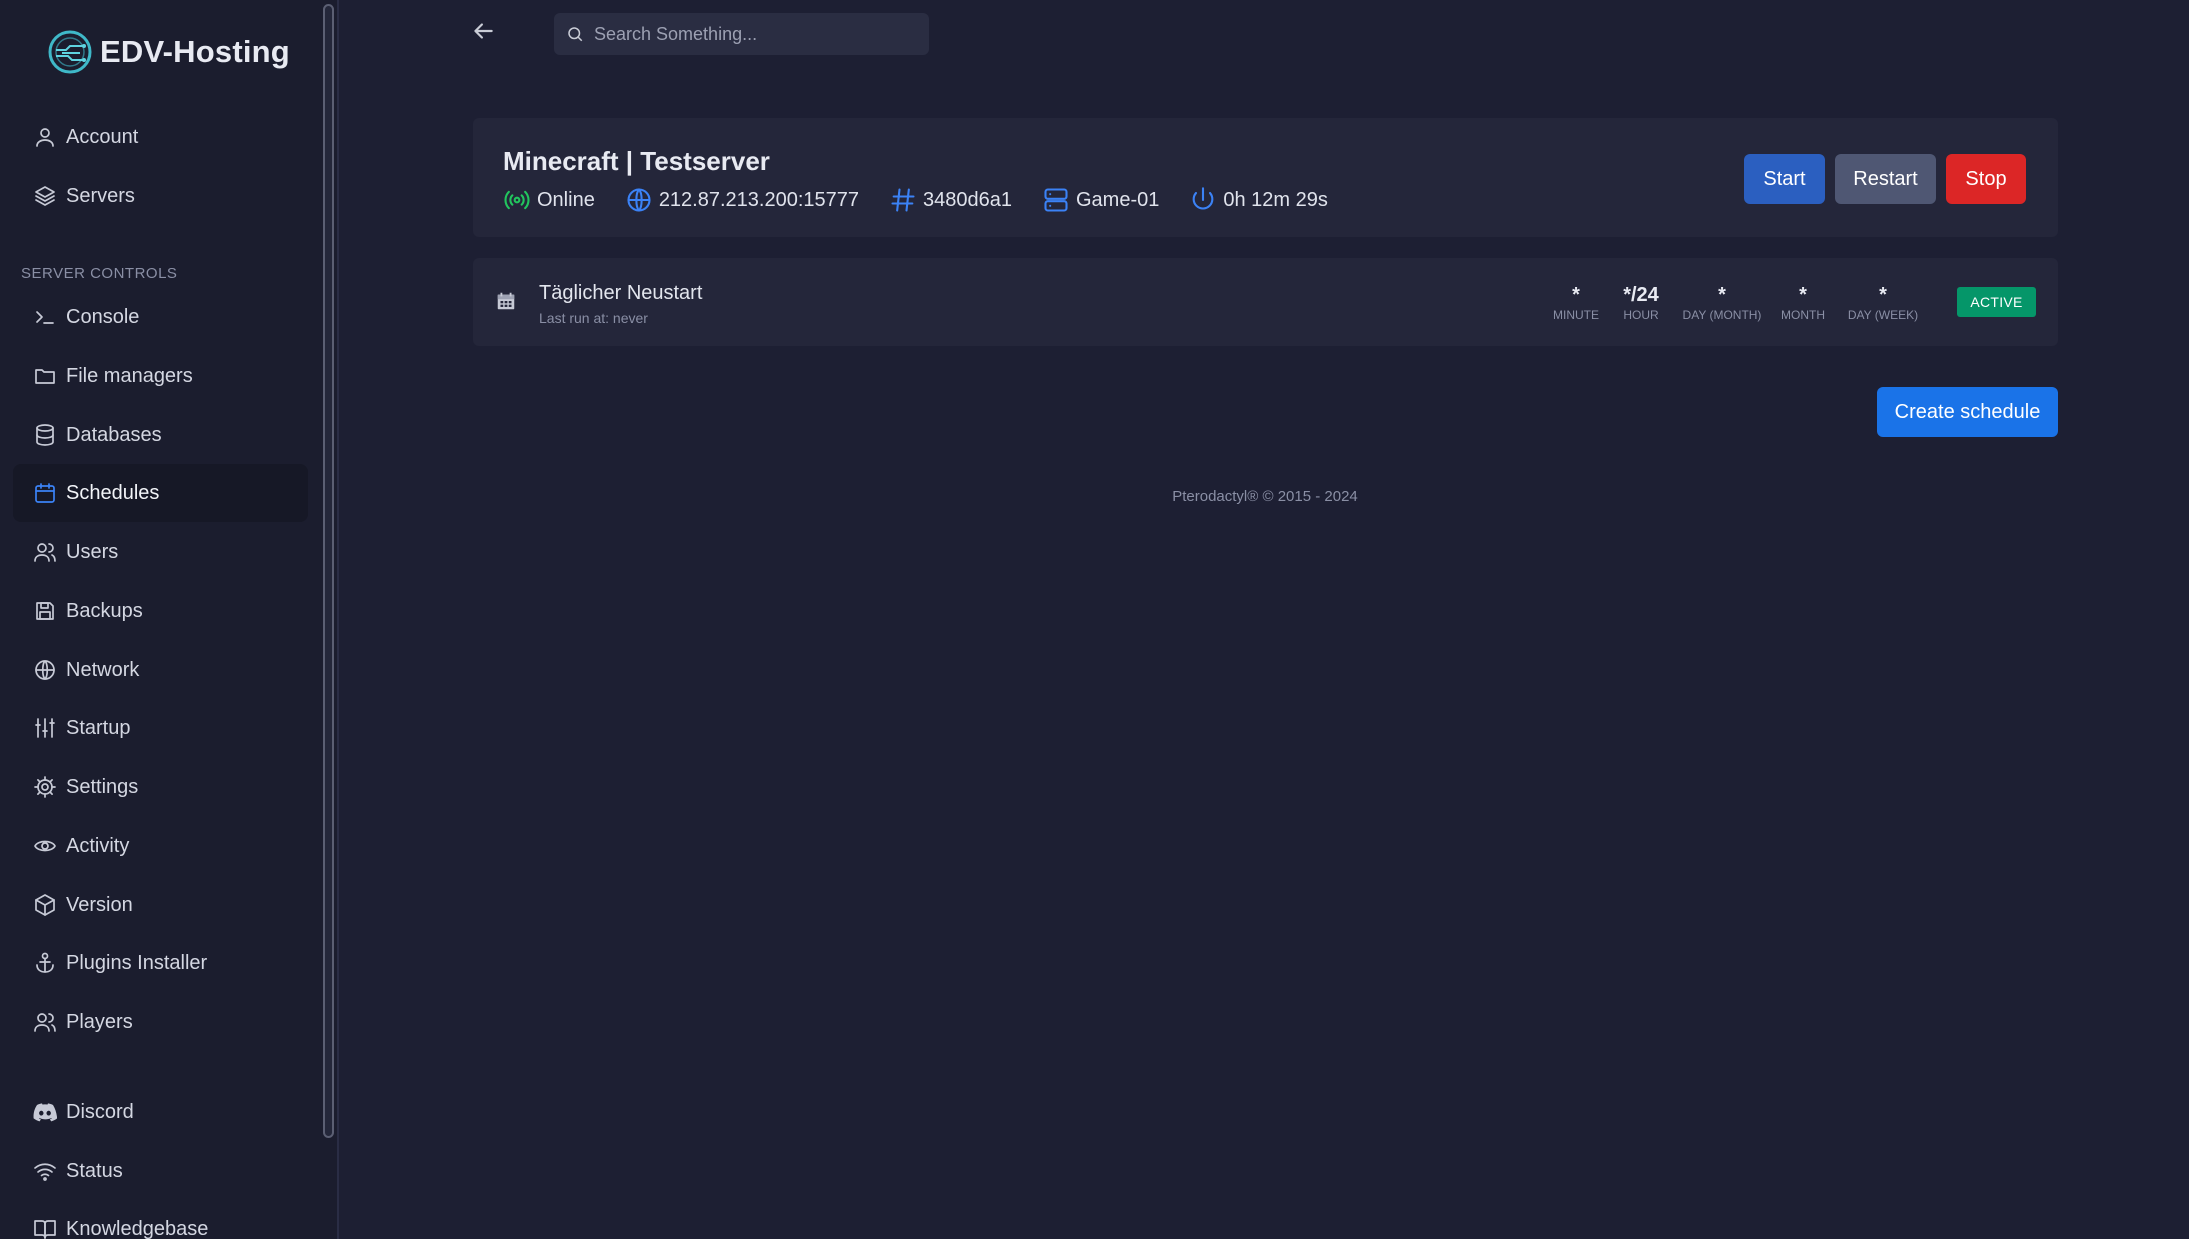 The width and height of the screenshot is (2189, 1239). What do you see at coordinates (45, 1112) in the screenshot?
I see `discord-icon` at bounding box center [45, 1112].